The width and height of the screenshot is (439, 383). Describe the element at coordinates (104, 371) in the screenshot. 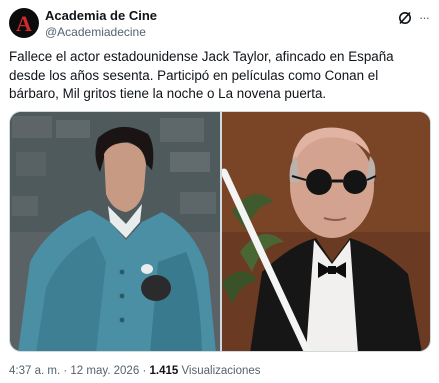

I see `tweet-date: 12 may. 2026` at that location.